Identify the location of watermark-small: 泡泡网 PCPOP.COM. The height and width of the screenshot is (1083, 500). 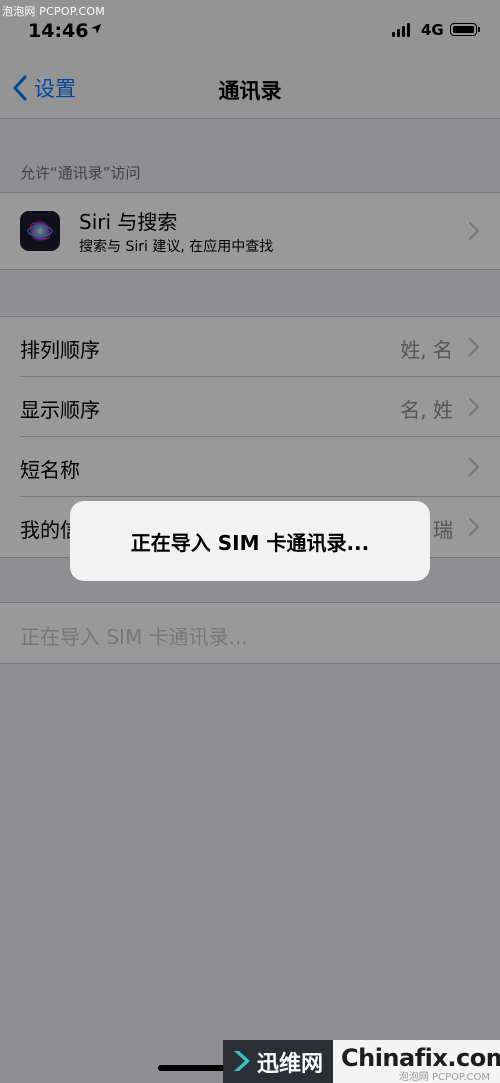
(444, 1077).